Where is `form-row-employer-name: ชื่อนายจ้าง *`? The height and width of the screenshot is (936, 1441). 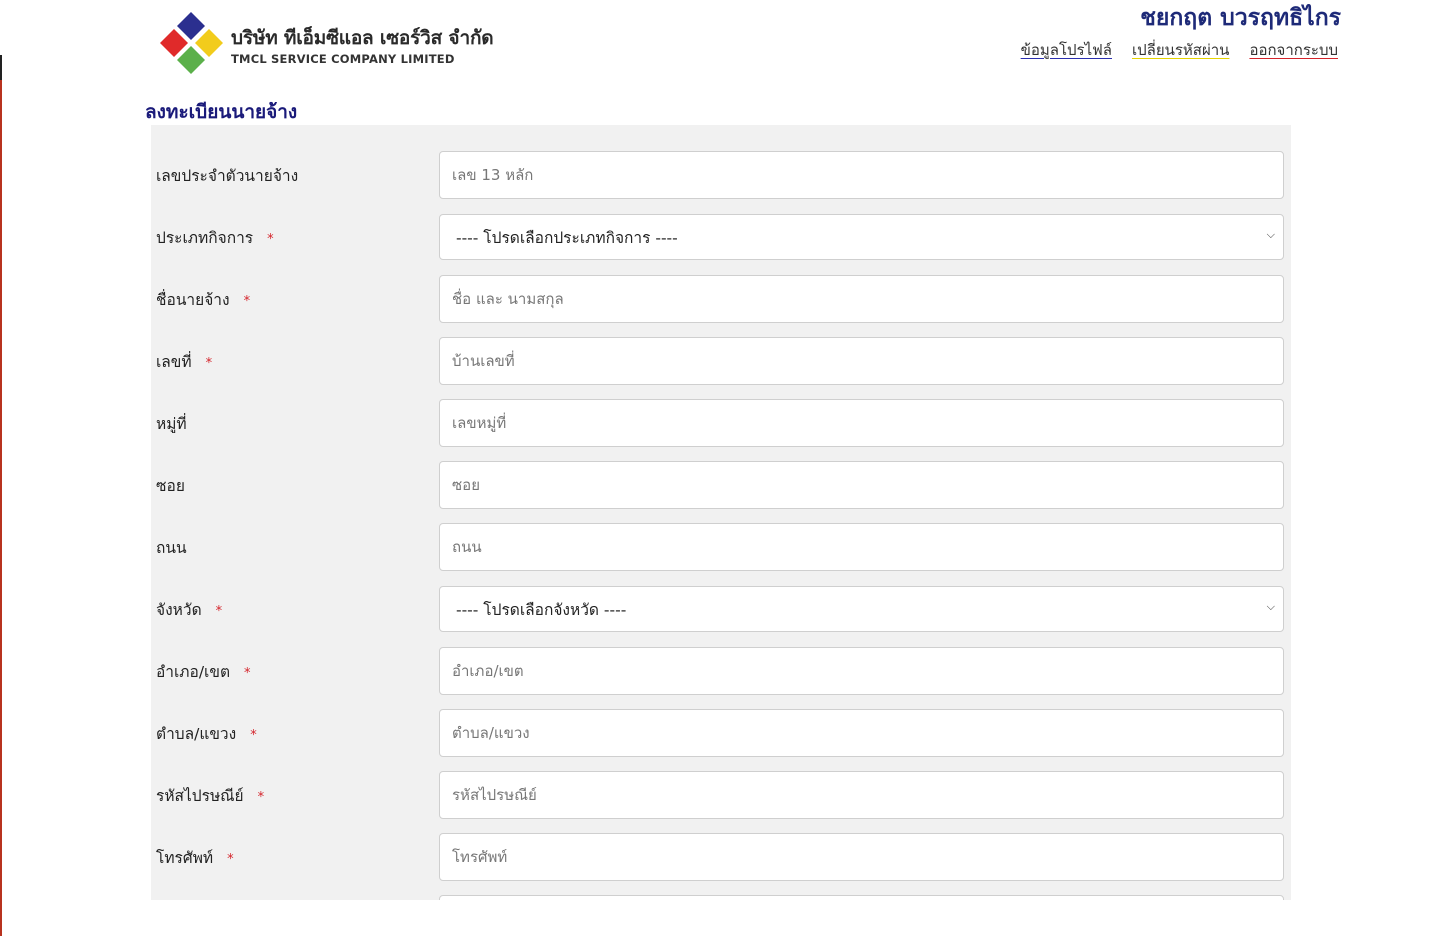
form-row-employer-name: ชื่อนายจ้าง * is located at coordinates (721, 300).